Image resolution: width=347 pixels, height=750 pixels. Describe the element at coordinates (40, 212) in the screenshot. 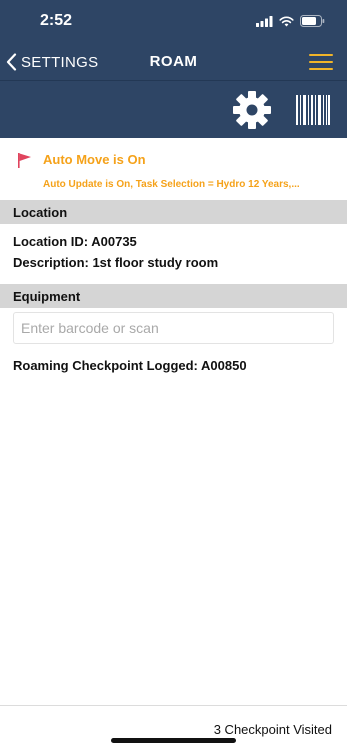

I see `location-section-title: Location` at that location.